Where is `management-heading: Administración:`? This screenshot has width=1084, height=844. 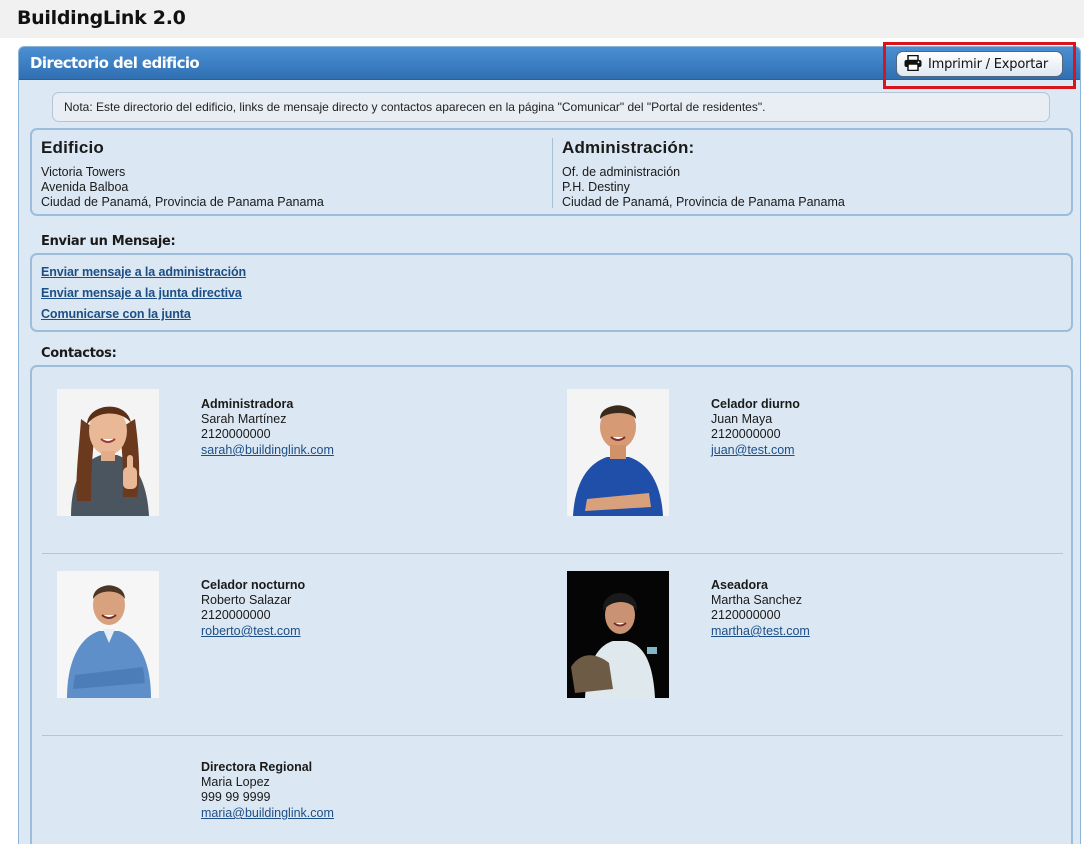
management-heading: Administración: is located at coordinates (628, 147).